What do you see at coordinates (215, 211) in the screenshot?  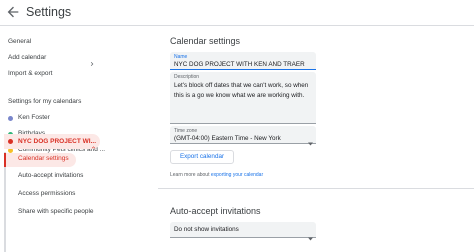 I see `auto-accept-heading: Auto-accept invitations` at bounding box center [215, 211].